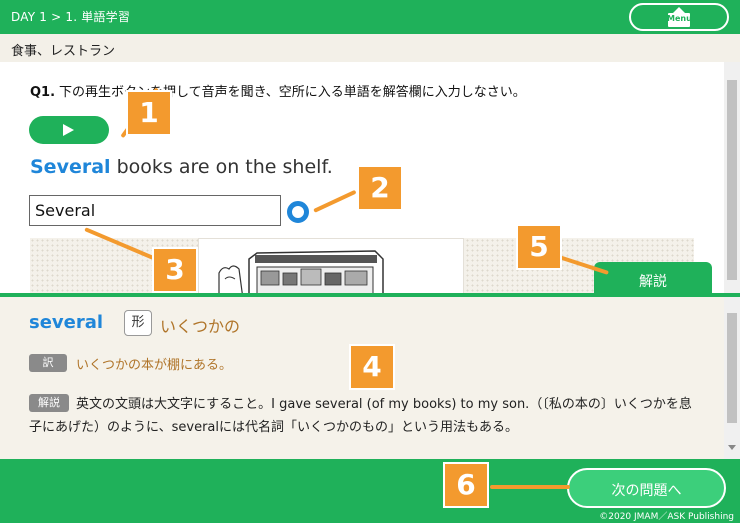 The width and height of the screenshot is (740, 523). Describe the element at coordinates (646, 491) in the screenshot. I see `next-question-label: 次の問題へ` at that location.